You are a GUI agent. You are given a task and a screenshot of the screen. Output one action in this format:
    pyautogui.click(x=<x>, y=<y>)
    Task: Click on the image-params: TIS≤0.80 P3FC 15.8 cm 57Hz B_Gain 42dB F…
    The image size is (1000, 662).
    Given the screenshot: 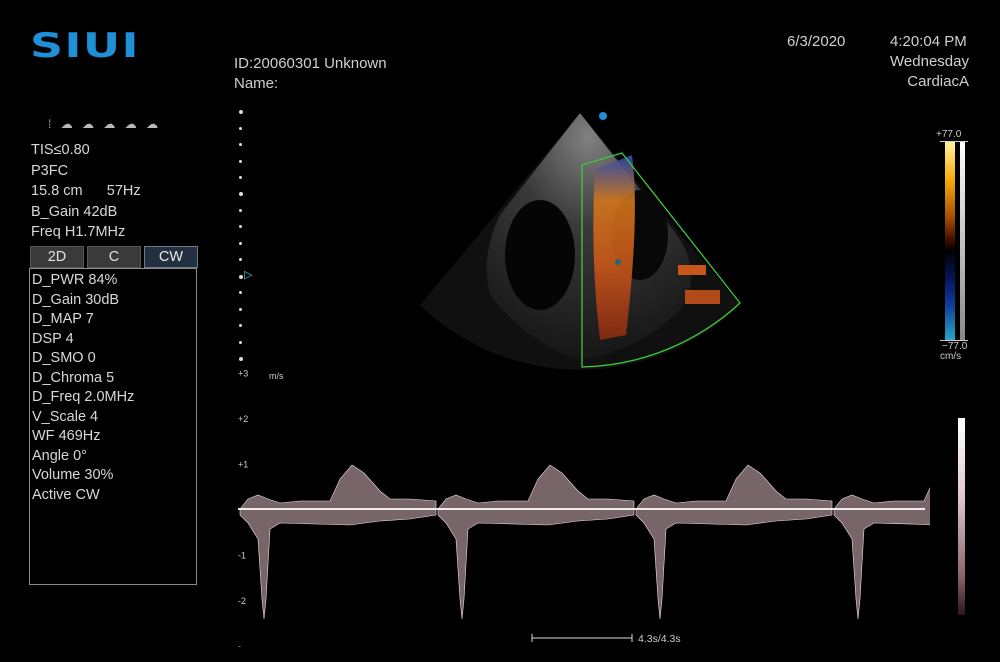 What is the action you would take?
    pyautogui.click(x=86, y=191)
    